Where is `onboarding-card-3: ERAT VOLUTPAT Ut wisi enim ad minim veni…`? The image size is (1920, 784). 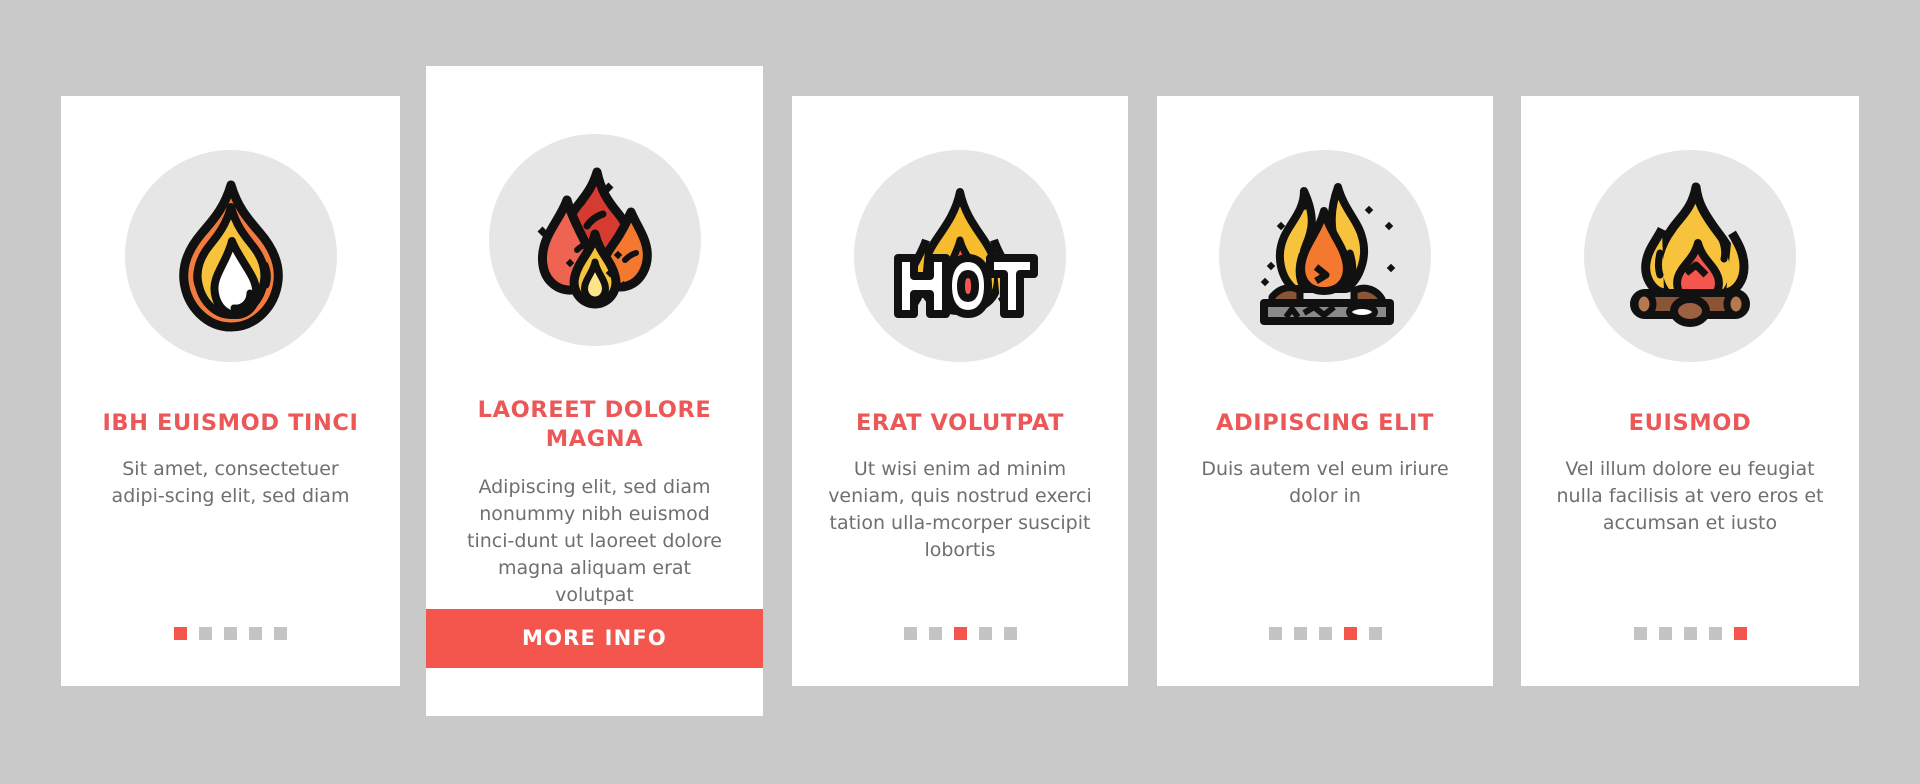 onboarding-card-3: ERAT VOLUTPAT Ut wisi enim ad minim veni… is located at coordinates (960, 391).